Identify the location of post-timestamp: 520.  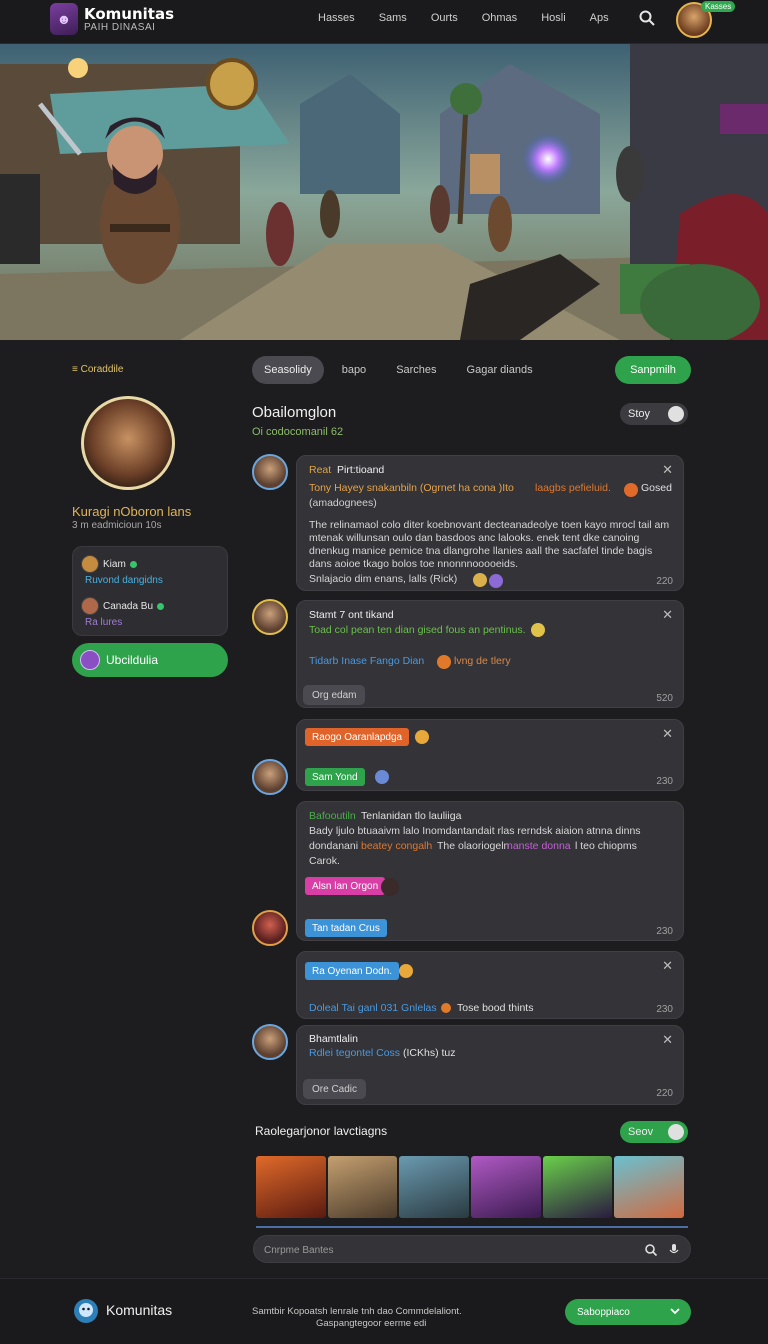
(664, 698).